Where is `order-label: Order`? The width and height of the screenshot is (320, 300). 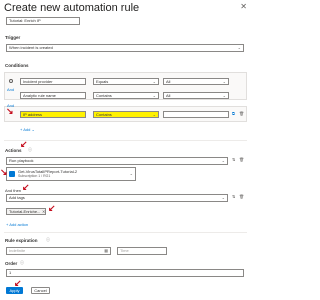 order-label: Order is located at coordinates (11, 263).